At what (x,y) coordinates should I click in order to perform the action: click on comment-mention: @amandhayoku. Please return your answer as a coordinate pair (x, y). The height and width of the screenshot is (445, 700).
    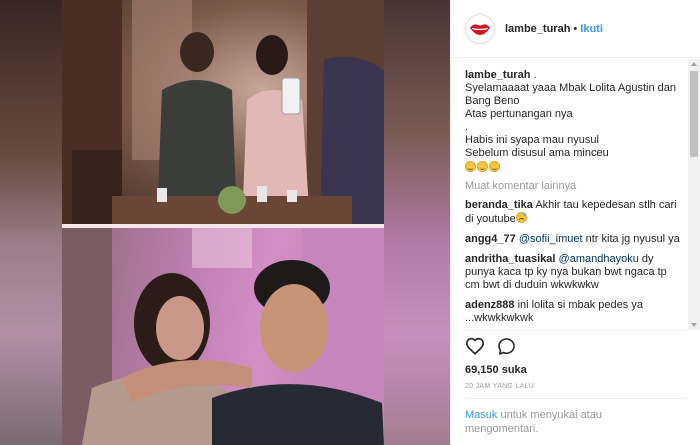
    Looking at the image, I should click on (599, 259).